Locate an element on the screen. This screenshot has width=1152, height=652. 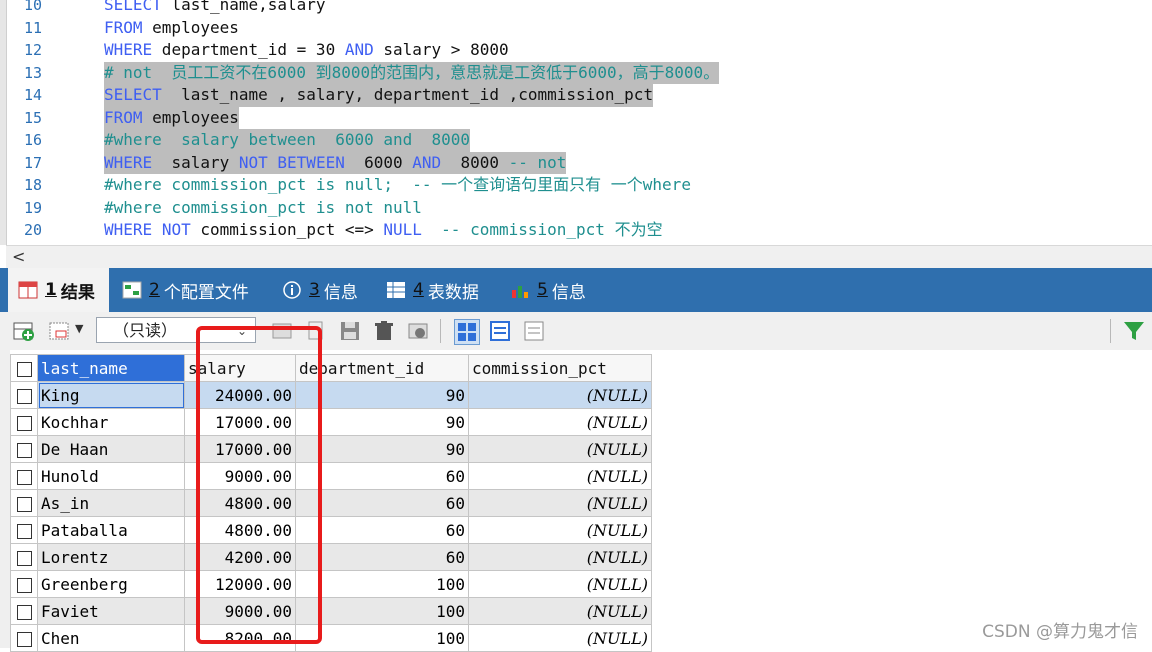
copy-icon is located at coordinates (316, 331).